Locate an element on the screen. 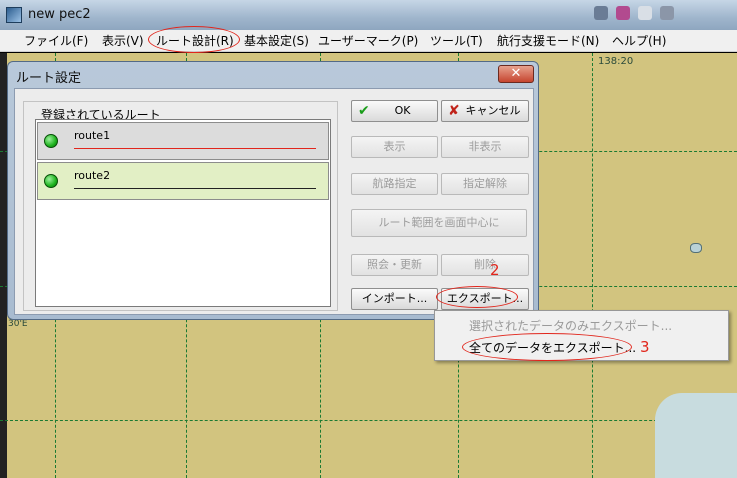 The width and height of the screenshot is (737, 478). map-island is located at coordinates (696, 248).